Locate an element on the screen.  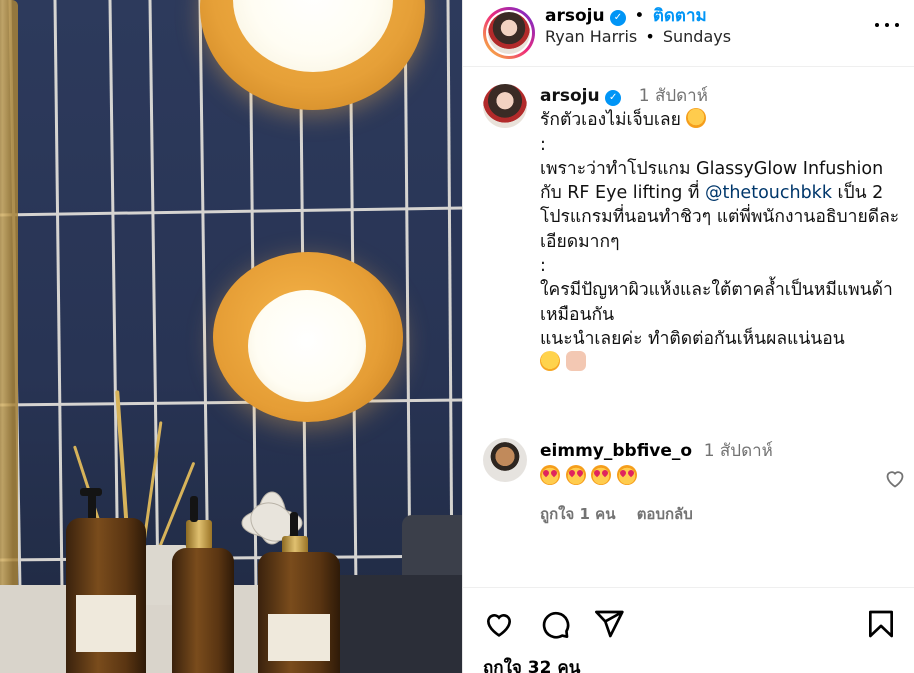
likes-count: ถูกใจ 32 คน is located at coordinates (531, 663).